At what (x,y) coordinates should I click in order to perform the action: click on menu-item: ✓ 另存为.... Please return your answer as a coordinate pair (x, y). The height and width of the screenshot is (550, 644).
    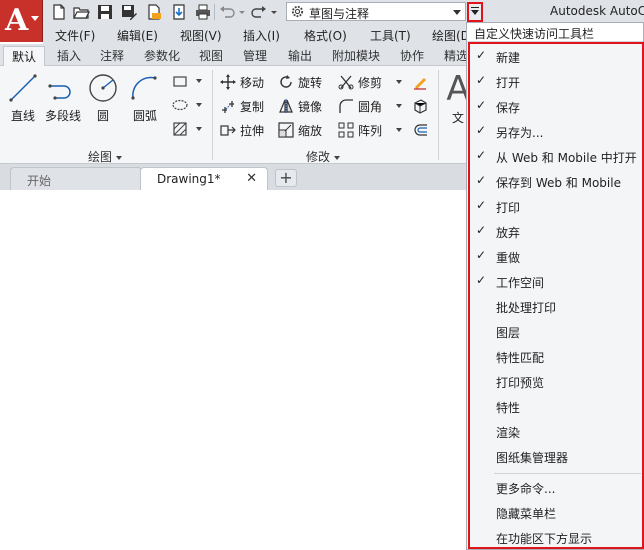
    Looking at the image, I should click on (555, 131).